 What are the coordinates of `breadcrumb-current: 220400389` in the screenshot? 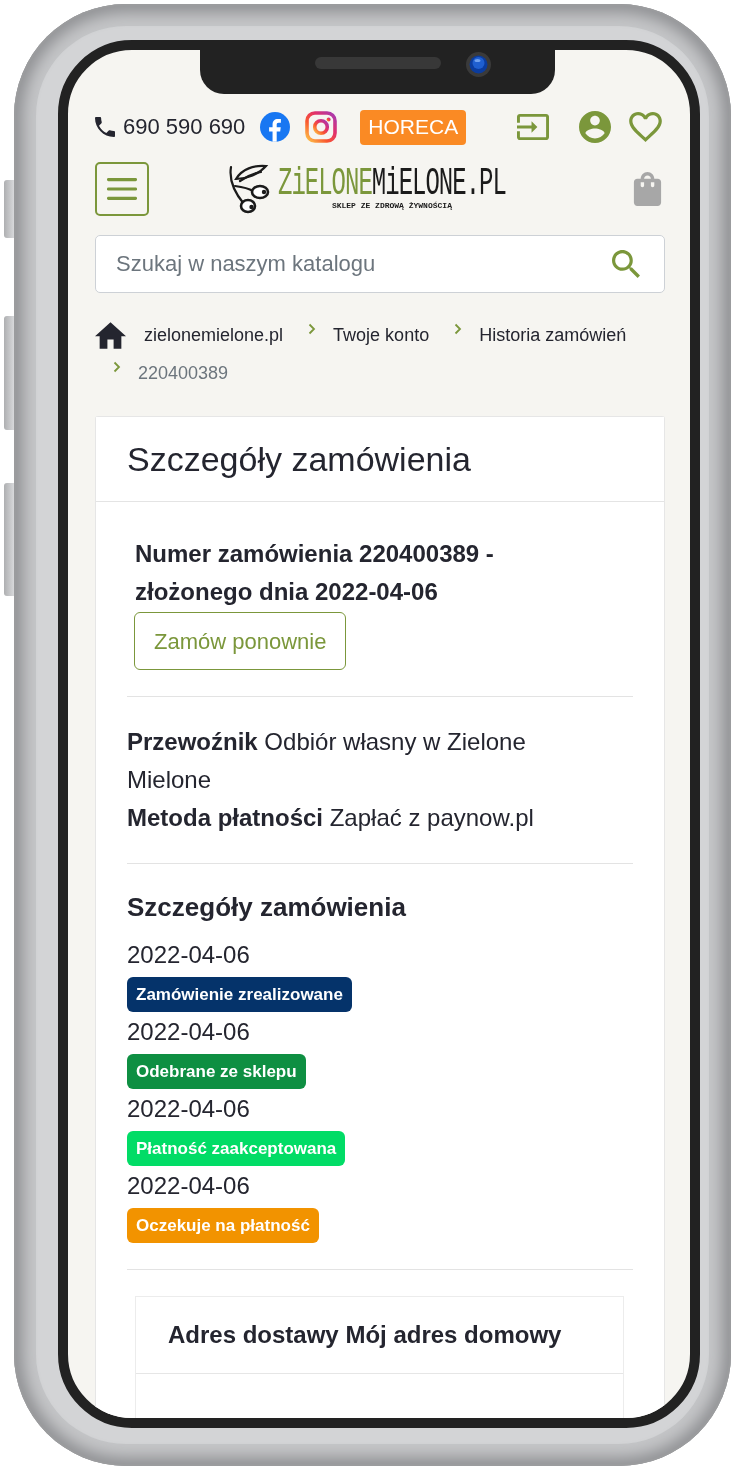 It's located at (183, 373).